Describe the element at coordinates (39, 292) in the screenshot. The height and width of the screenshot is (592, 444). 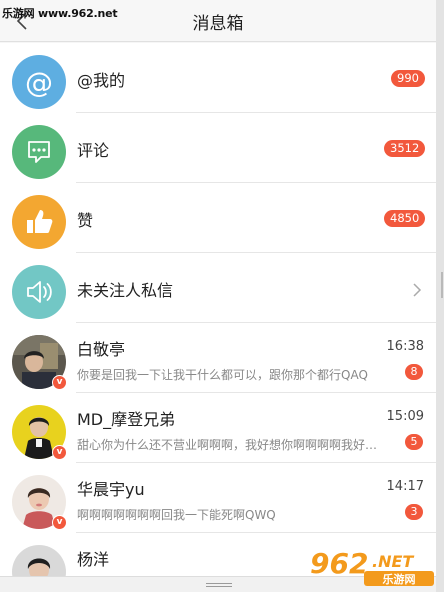
I see `speaker-icon` at that location.